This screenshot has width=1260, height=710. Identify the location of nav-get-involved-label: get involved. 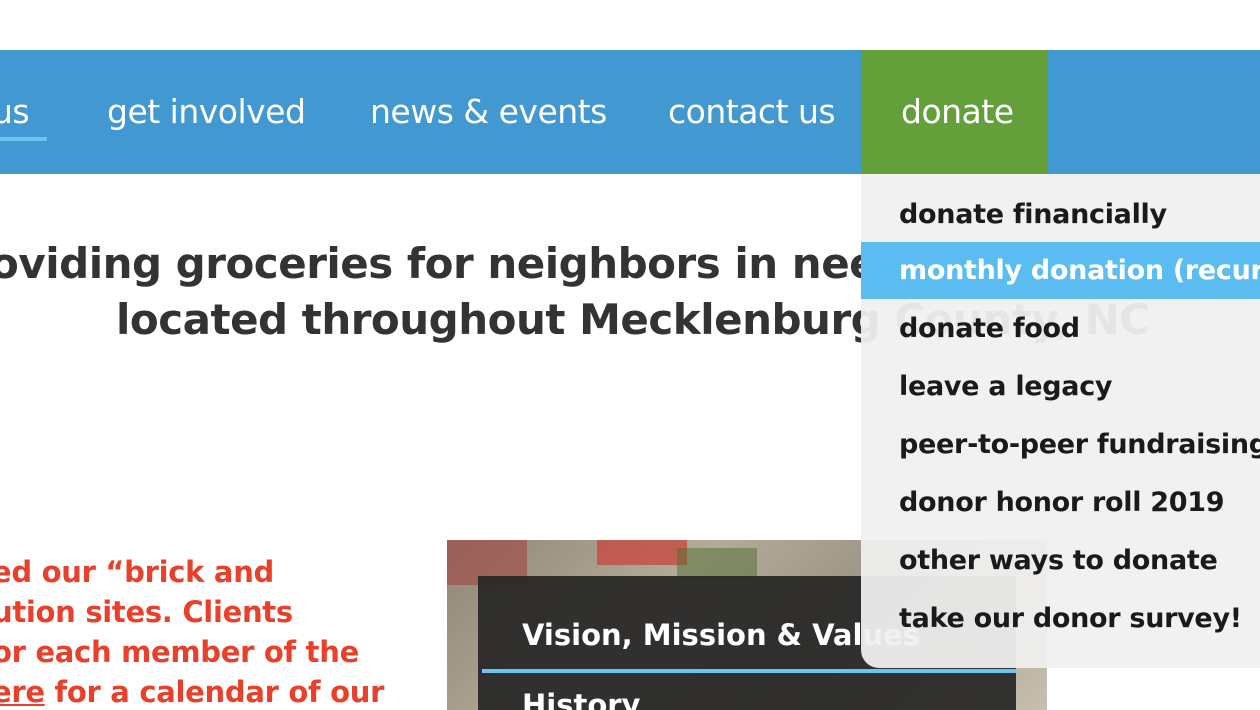
(206, 111).